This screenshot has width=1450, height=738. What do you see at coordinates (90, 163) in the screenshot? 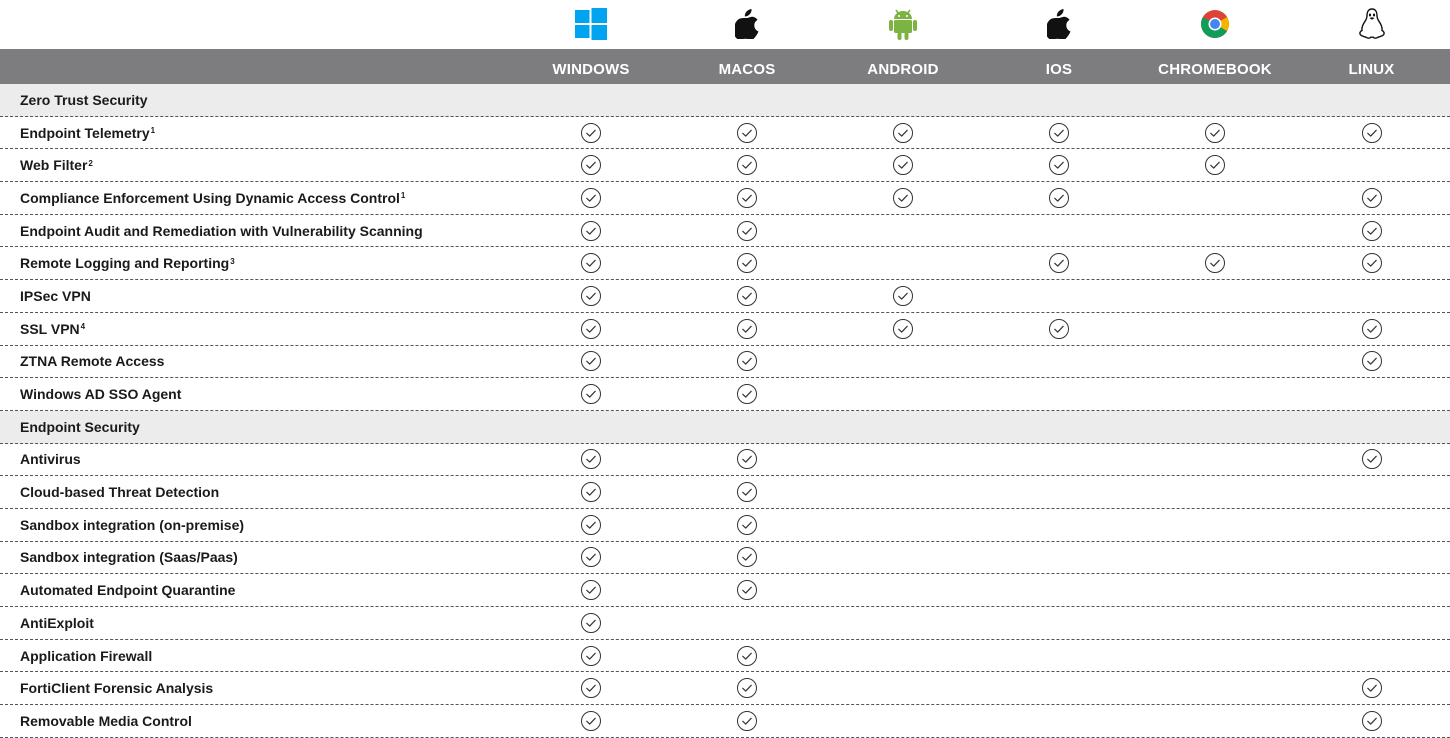
I see `footnote-marker: 2` at bounding box center [90, 163].